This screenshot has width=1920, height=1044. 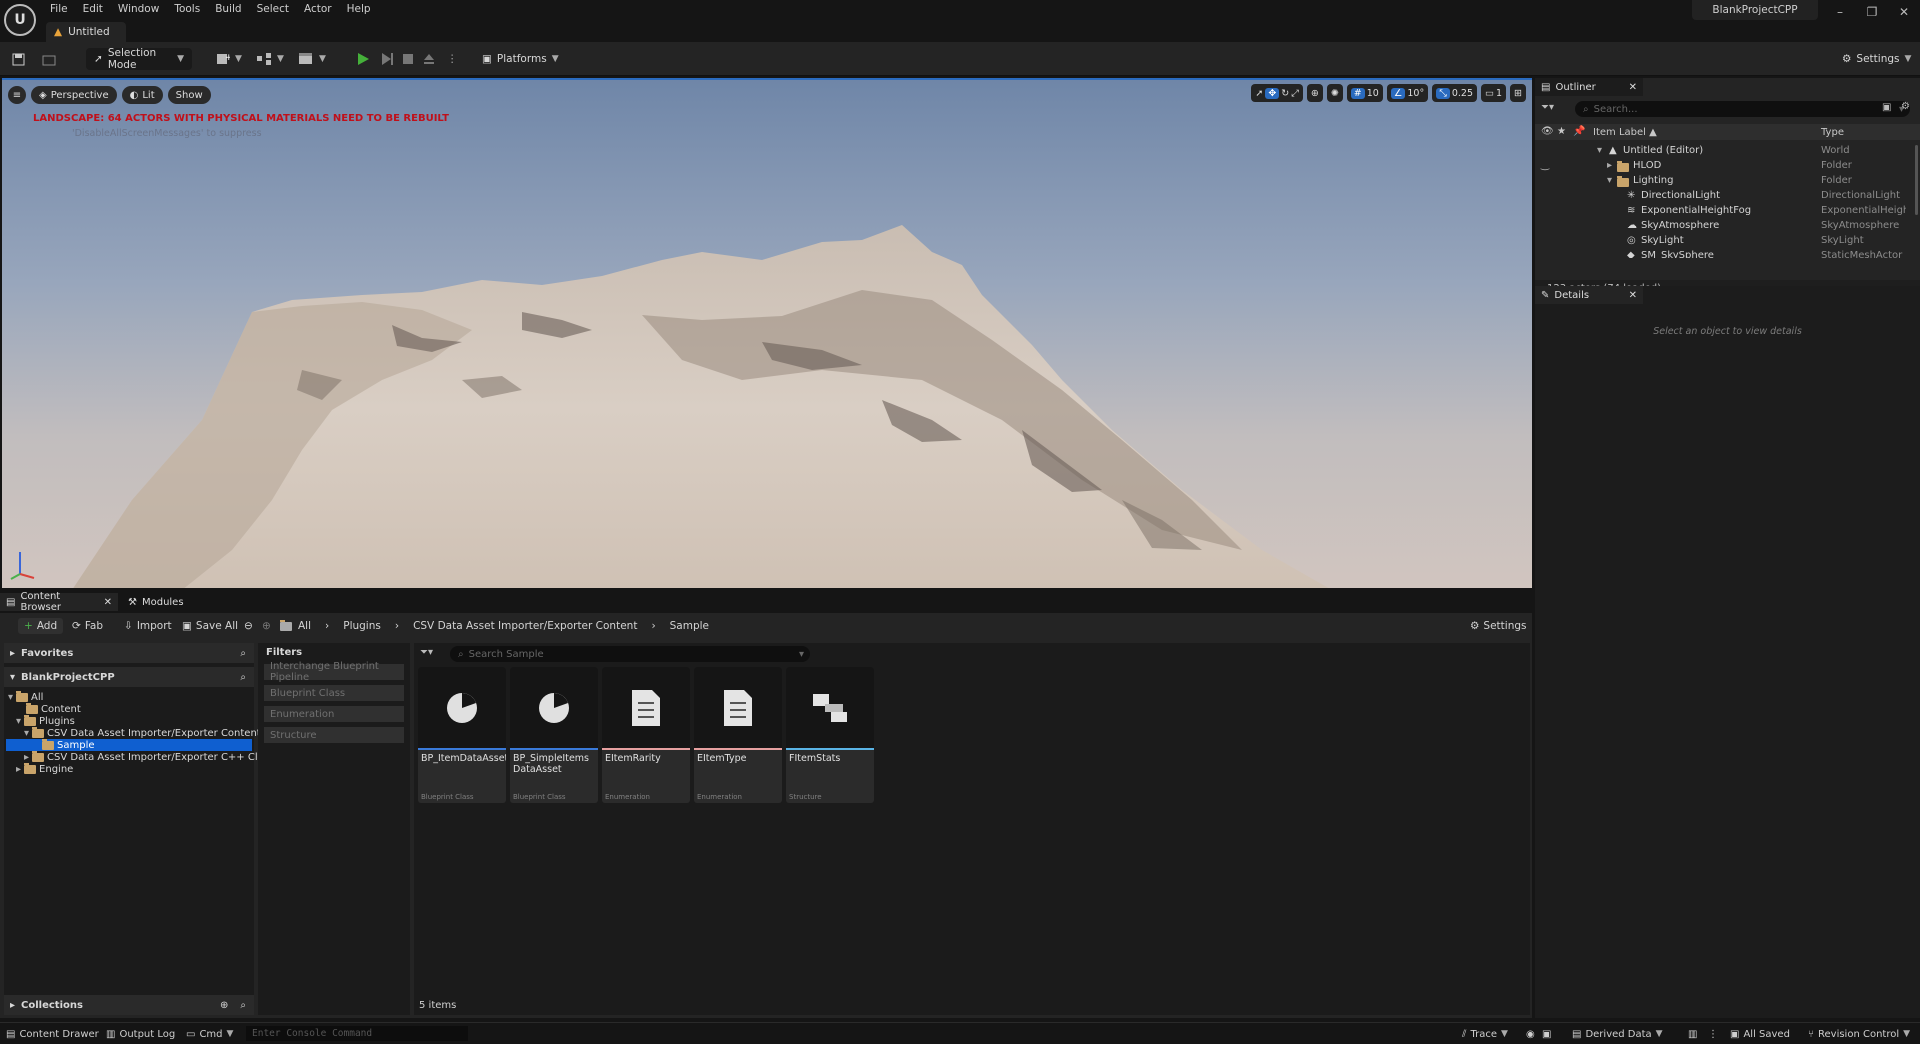 What do you see at coordinates (1530, 1034) in the screenshot?
I see `record-icon: ◉` at bounding box center [1530, 1034].